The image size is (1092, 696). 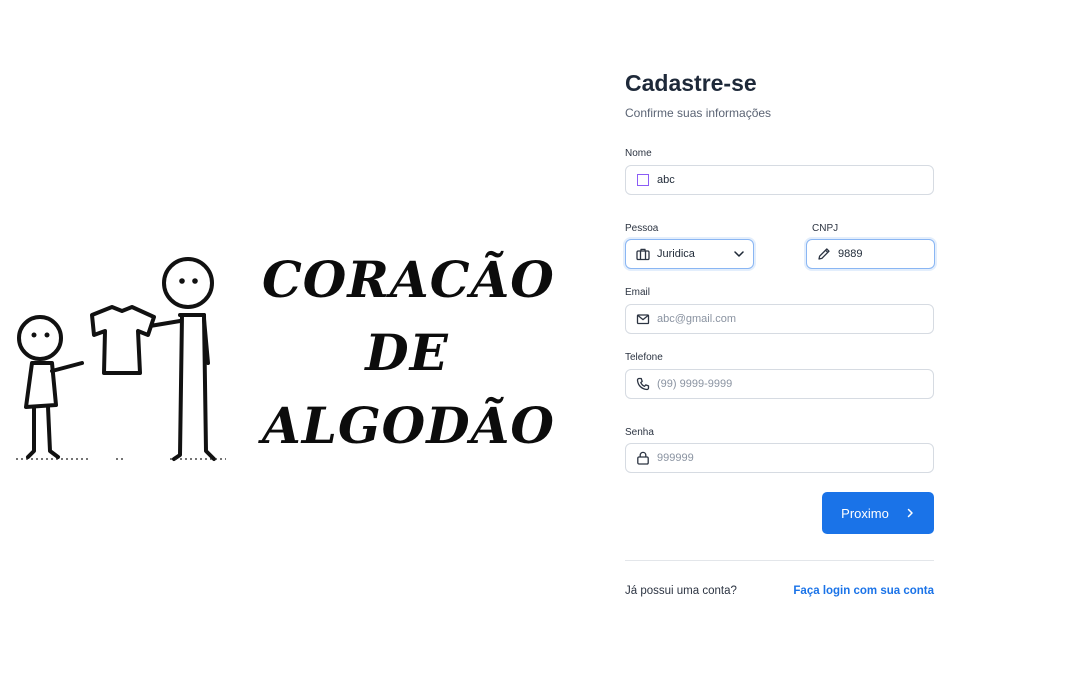 What do you see at coordinates (639, 432) in the screenshot?
I see `senha-label: Senha` at bounding box center [639, 432].